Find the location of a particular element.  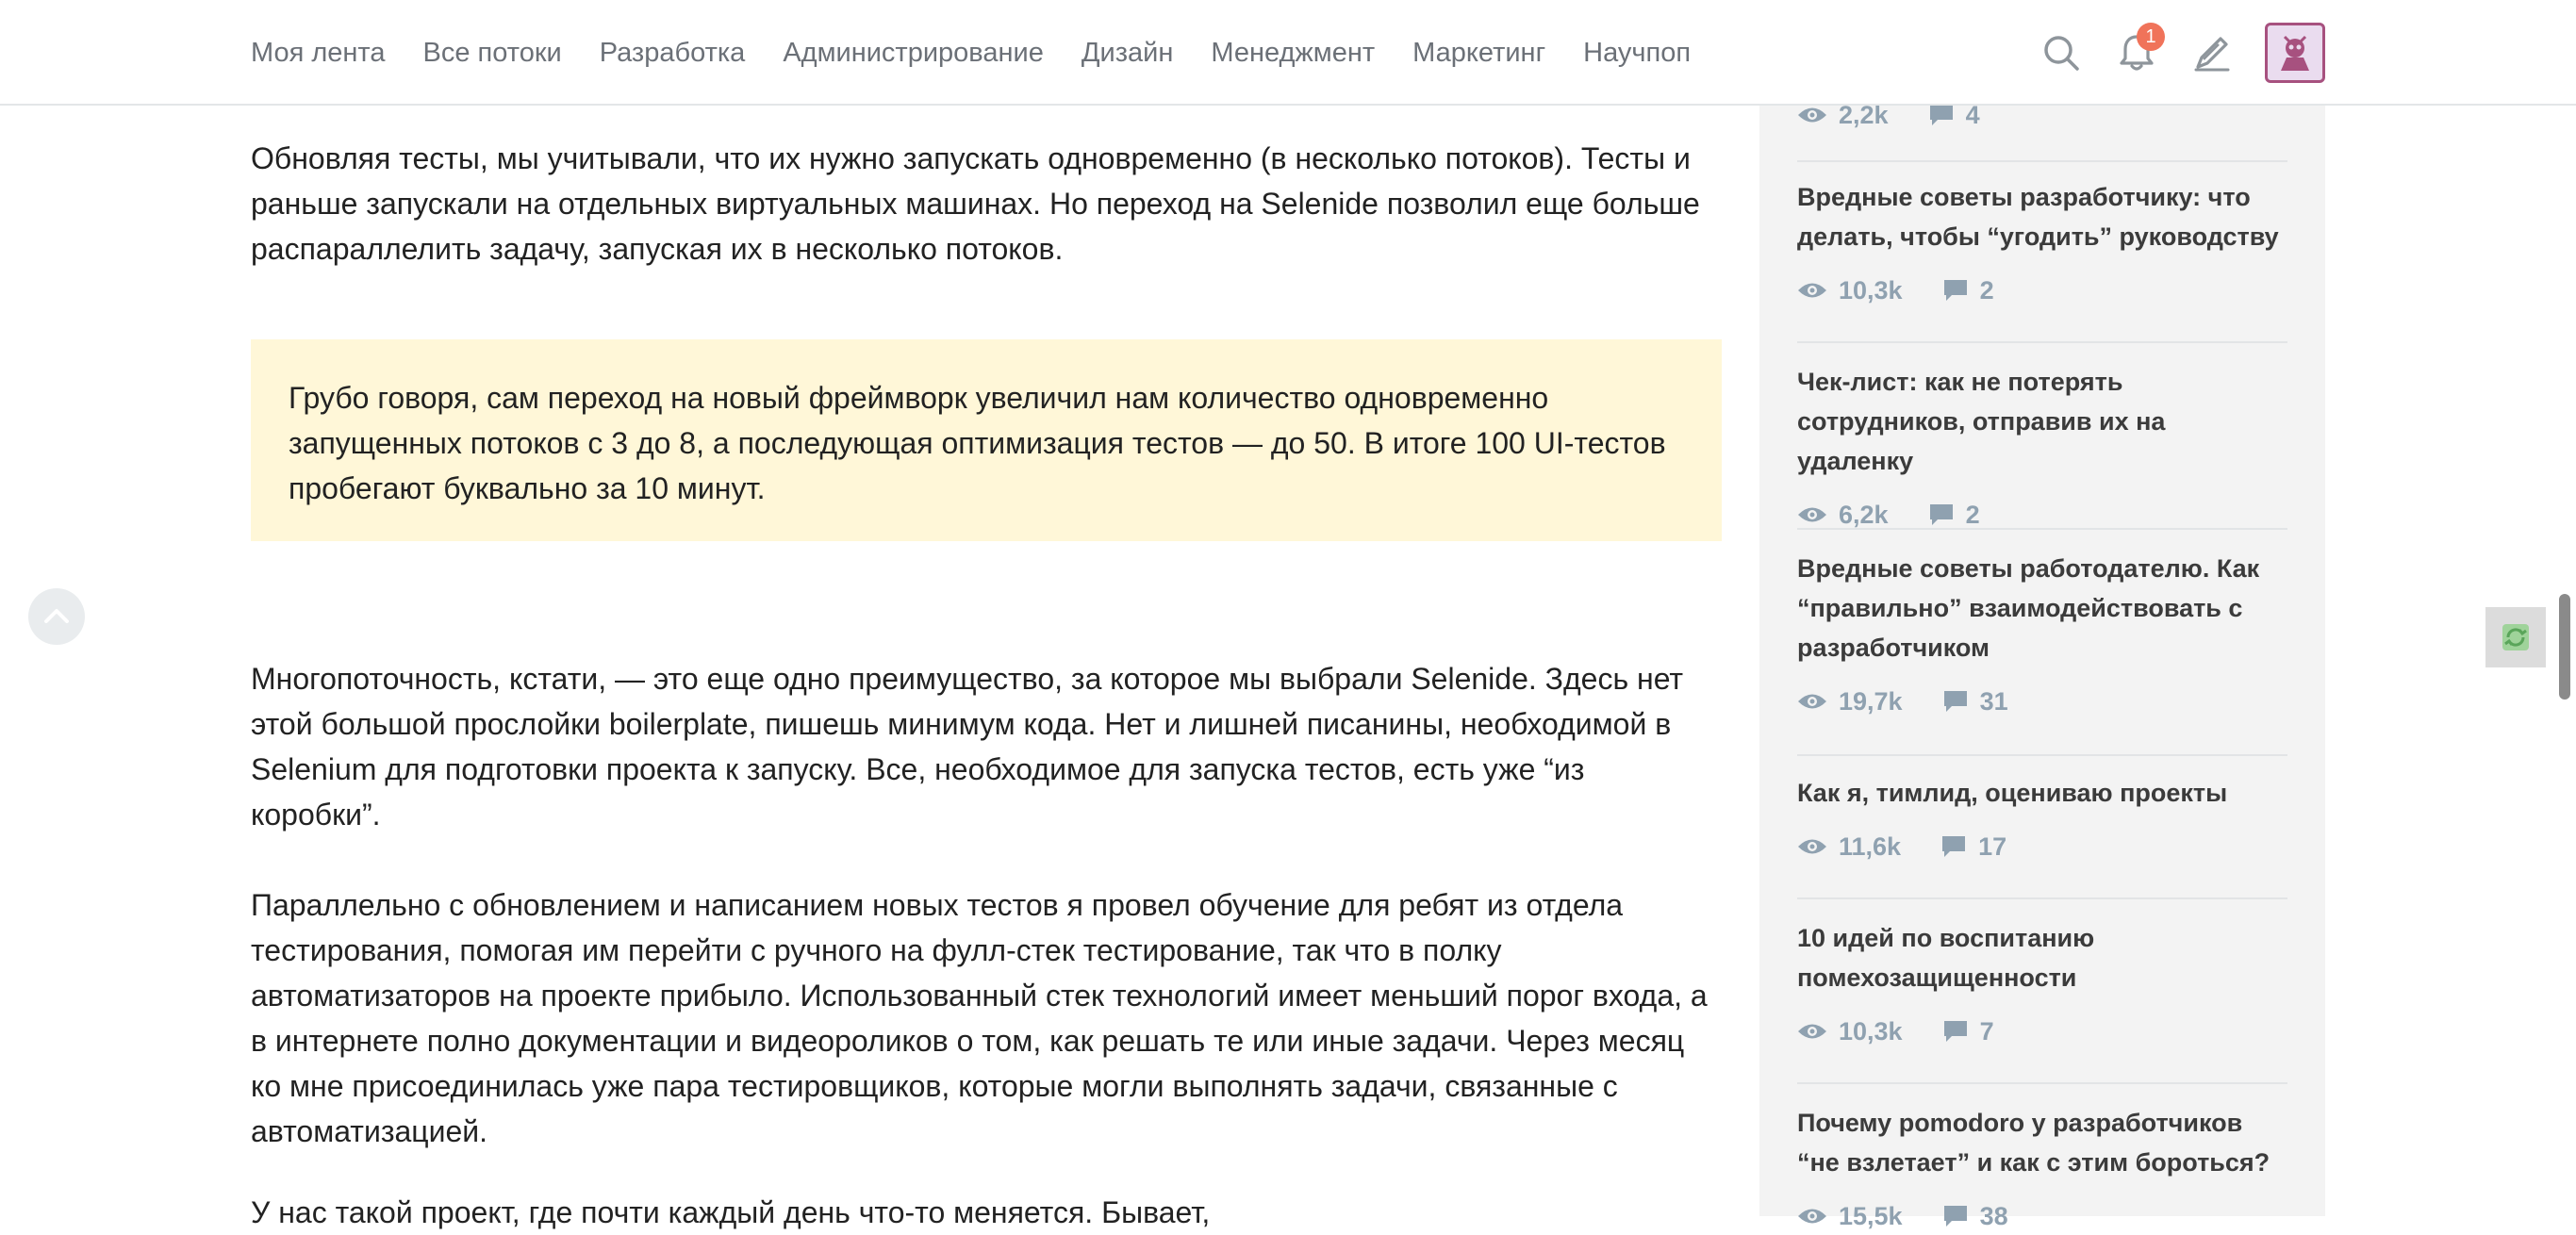

notification-badge: 1 is located at coordinates (2151, 37).